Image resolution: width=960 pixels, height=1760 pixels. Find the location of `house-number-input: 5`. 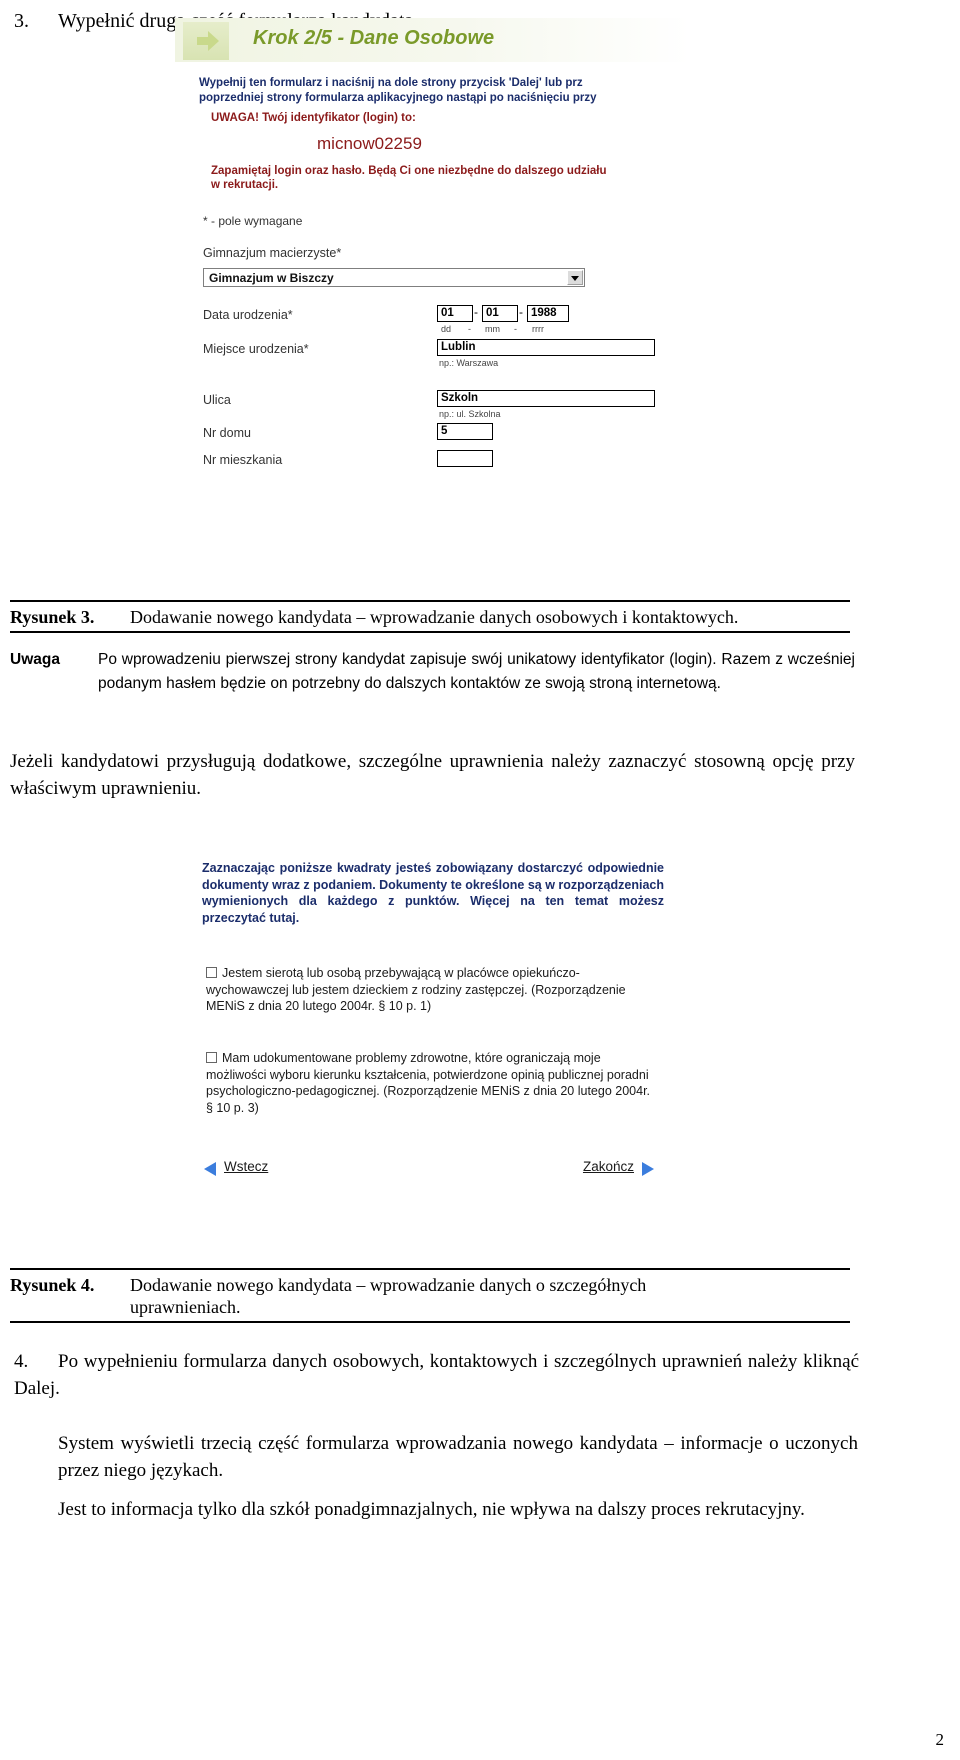

house-number-input: 5 is located at coordinates (465, 431).